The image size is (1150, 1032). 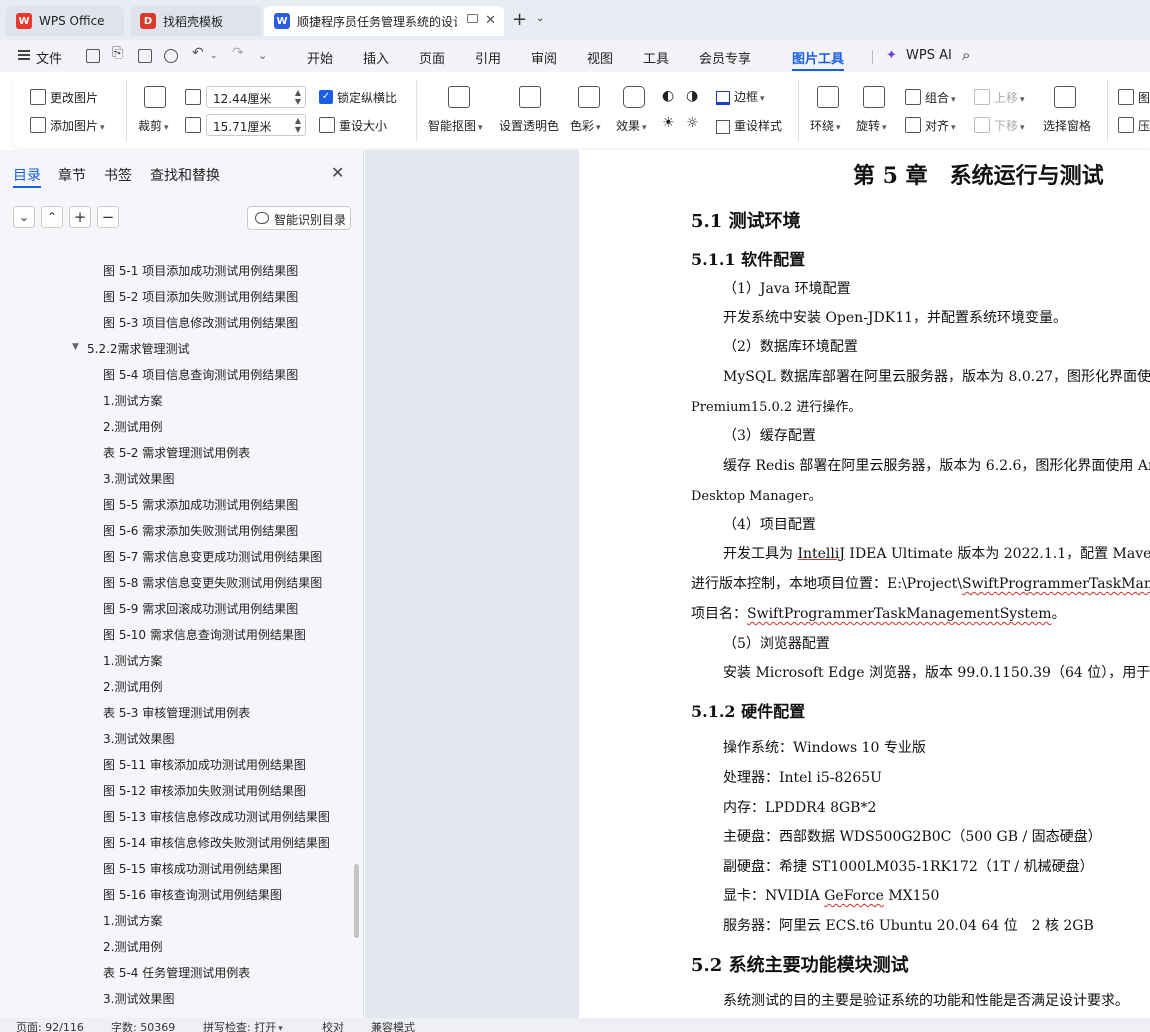 What do you see at coordinates (818, 57) in the screenshot?
I see `menu-picture-tools: 图片工具` at bounding box center [818, 57].